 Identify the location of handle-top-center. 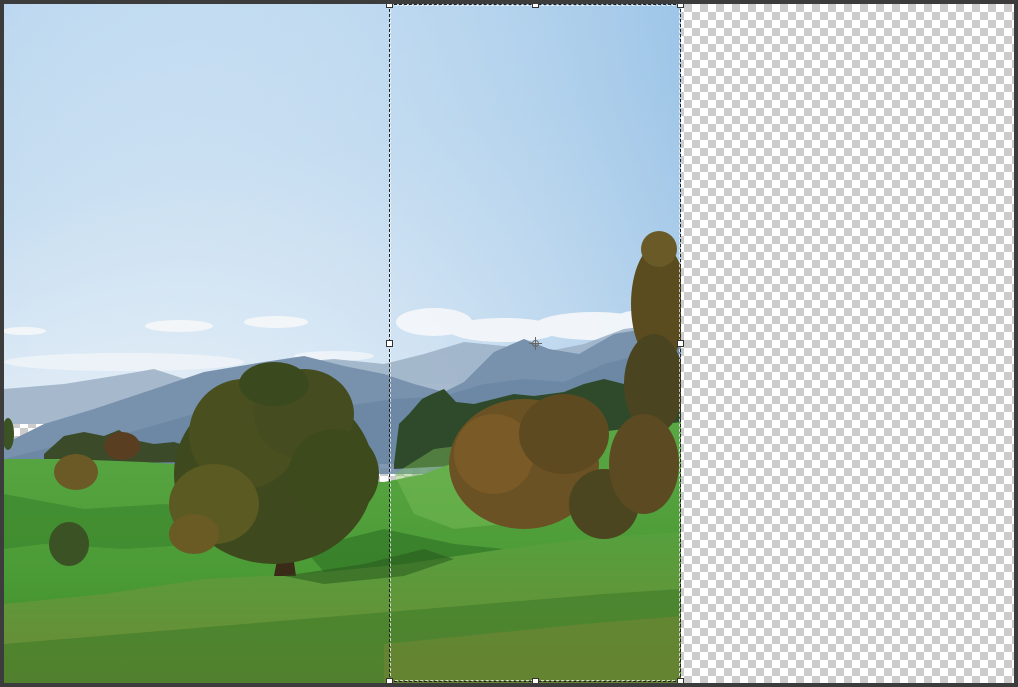
(535, 6).